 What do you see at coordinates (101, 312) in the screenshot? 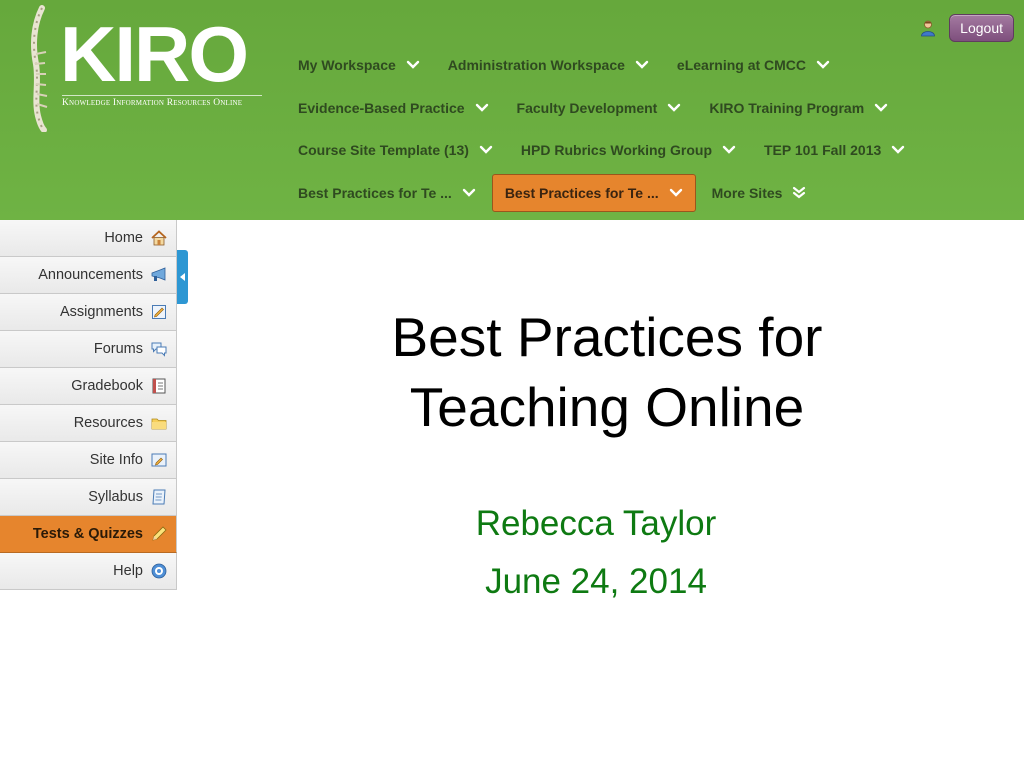
I see `tool-label: Assignments` at bounding box center [101, 312].